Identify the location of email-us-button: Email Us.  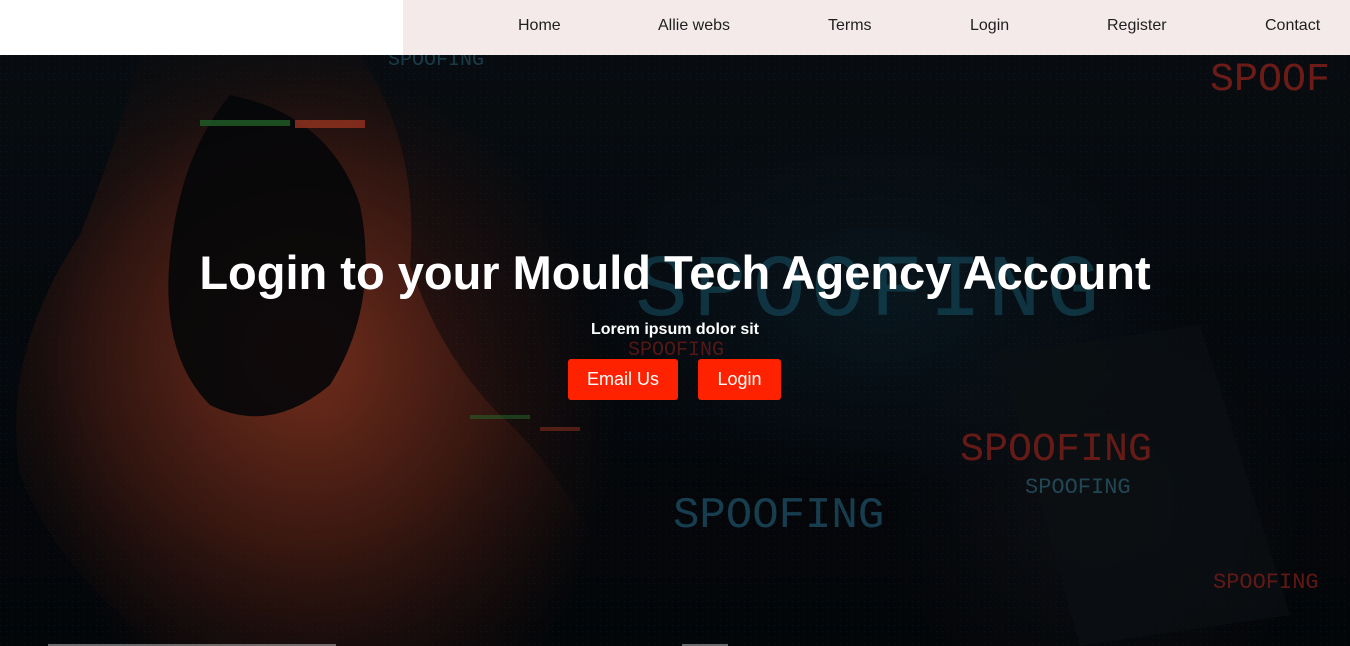
(623, 379).